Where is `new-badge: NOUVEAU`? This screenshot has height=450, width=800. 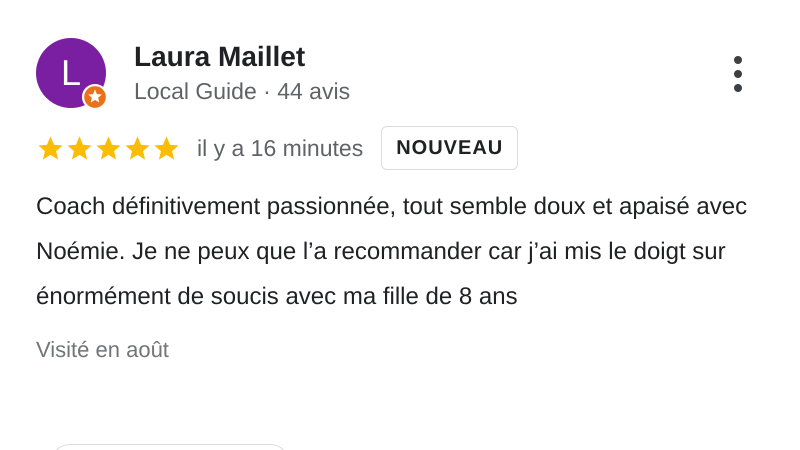
new-badge: NOUVEAU is located at coordinates (449, 148).